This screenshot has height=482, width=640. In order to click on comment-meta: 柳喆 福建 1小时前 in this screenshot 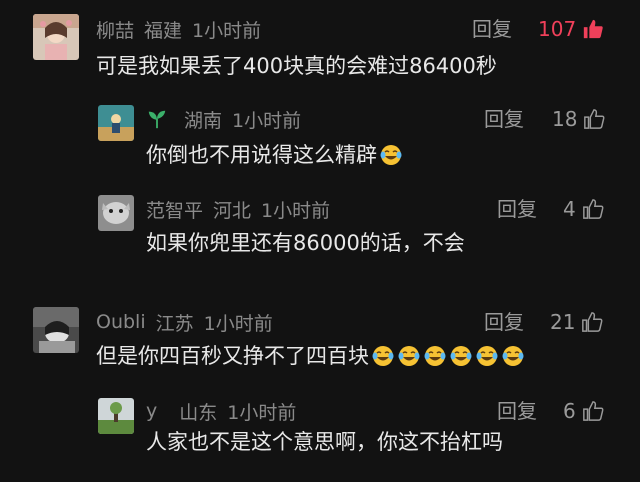, I will do `click(178, 29)`.